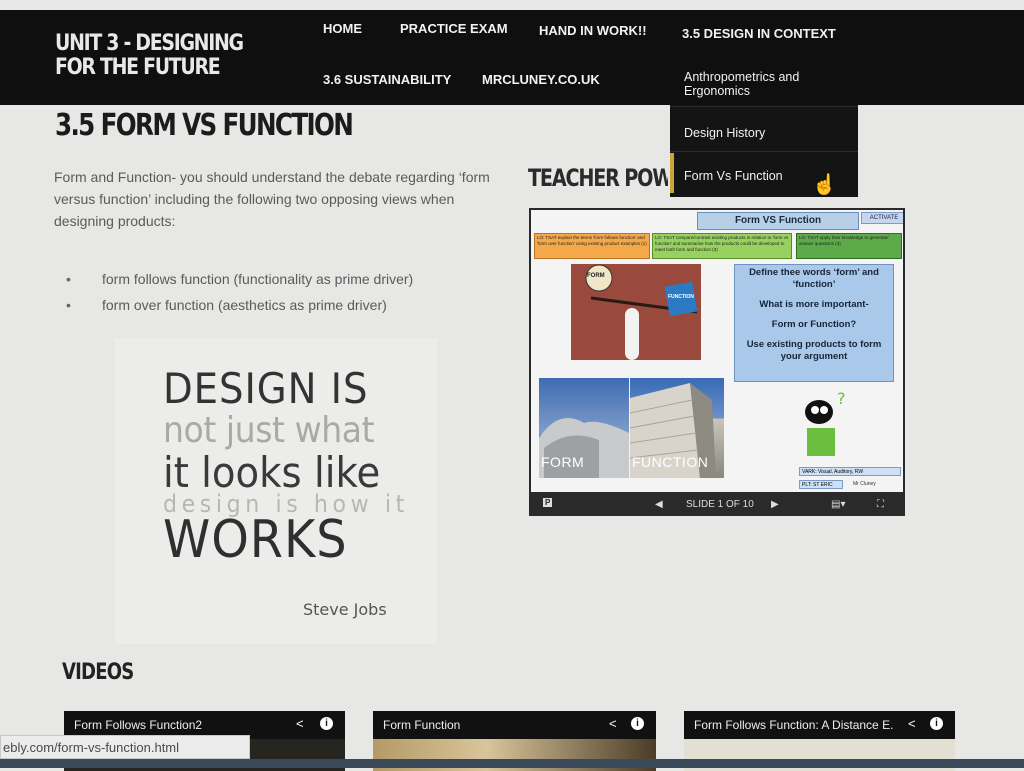 This screenshot has width=1024, height=771. Describe the element at coordinates (677, 428) in the screenshot. I see `function-photo: FUNCTION` at that location.